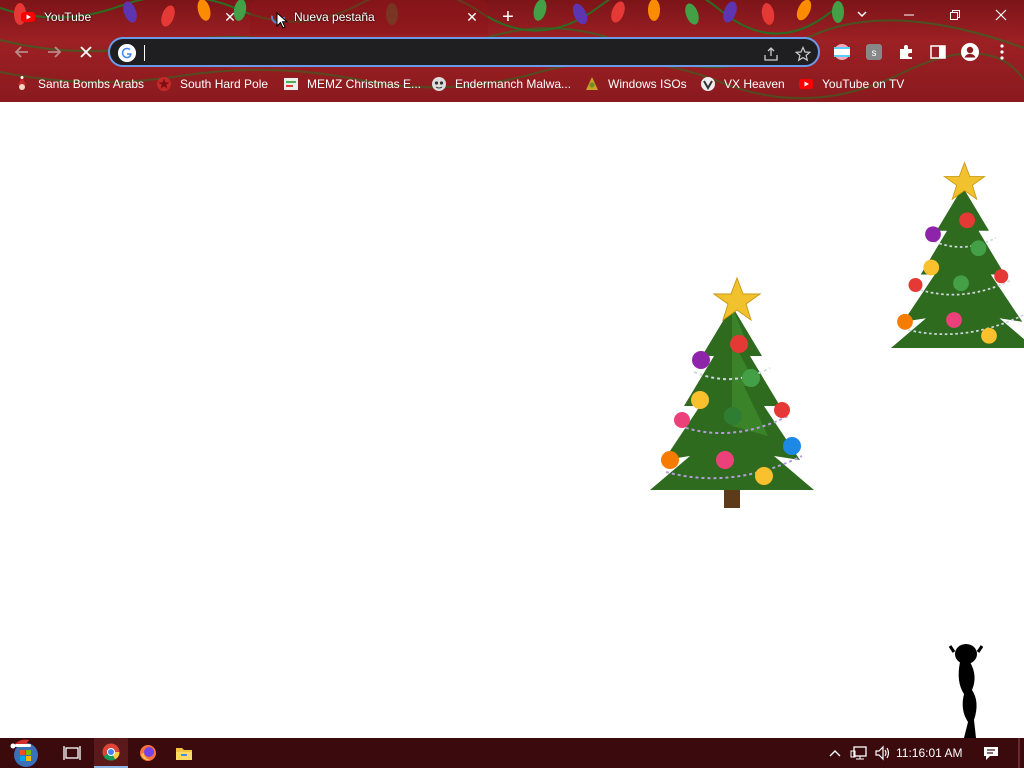 The height and width of the screenshot is (768, 1024). I want to click on firefox-icon, so click(148, 753).